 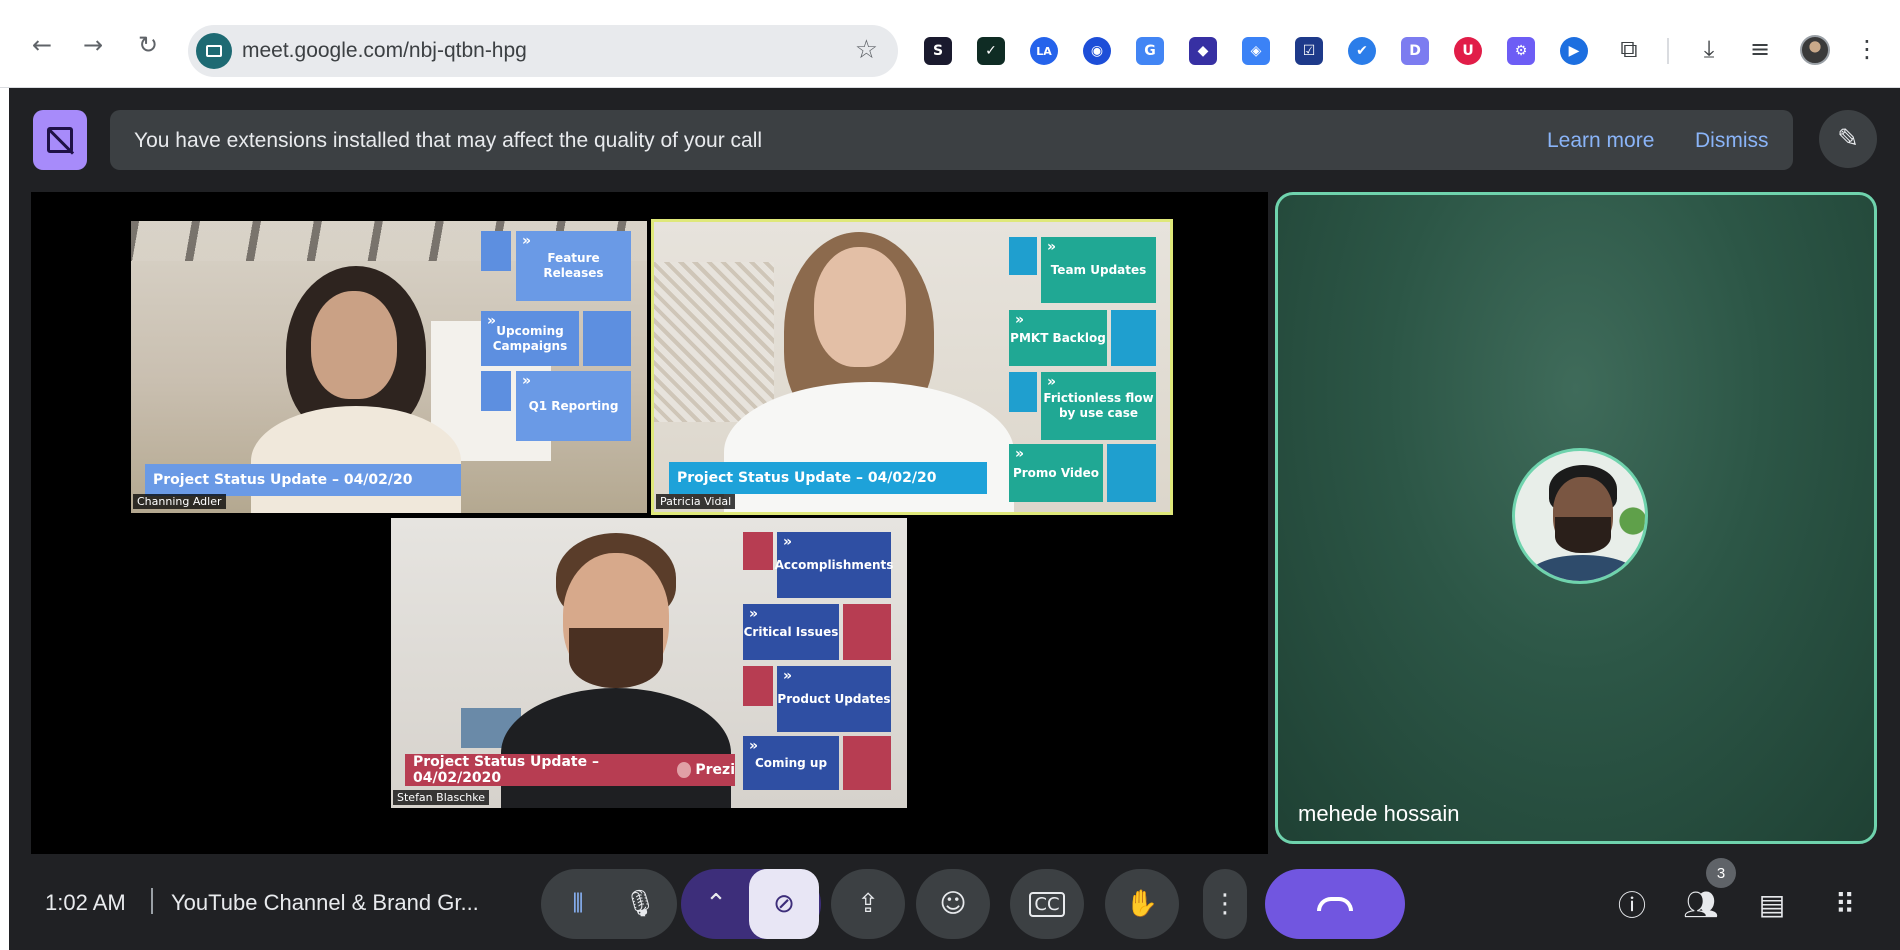 What do you see at coordinates (1721, 873) in the screenshot?
I see `participant-count-badge: 3` at bounding box center [1721, 873].